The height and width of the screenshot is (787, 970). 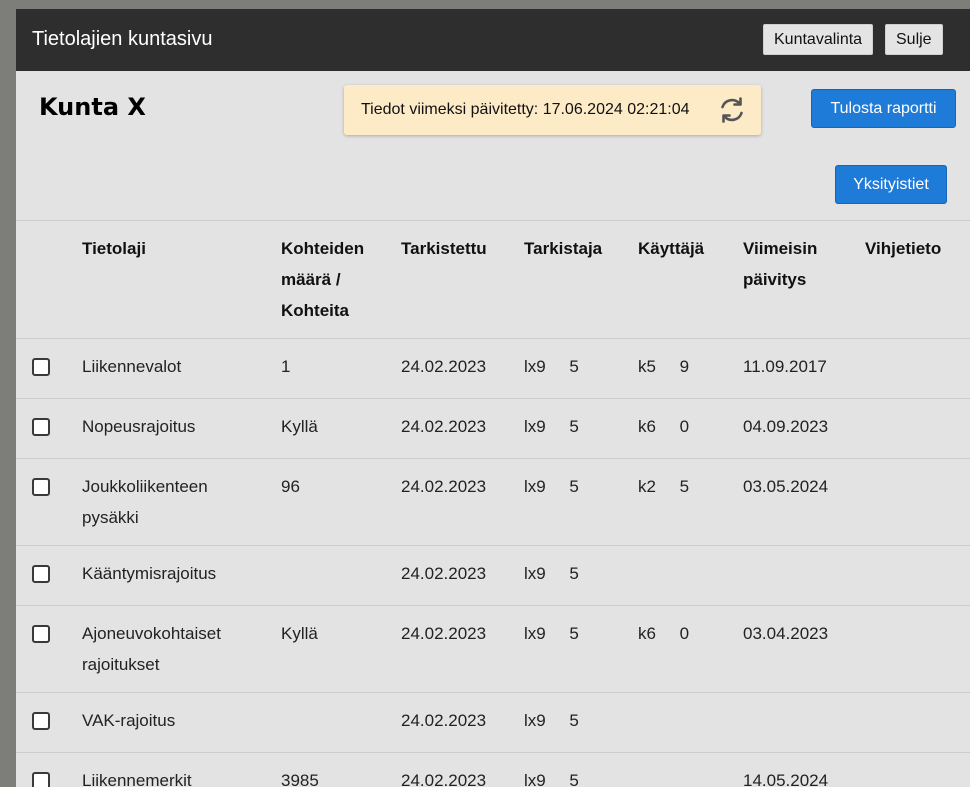 I want to click on refresh-icon, so click(x=732, y=110).